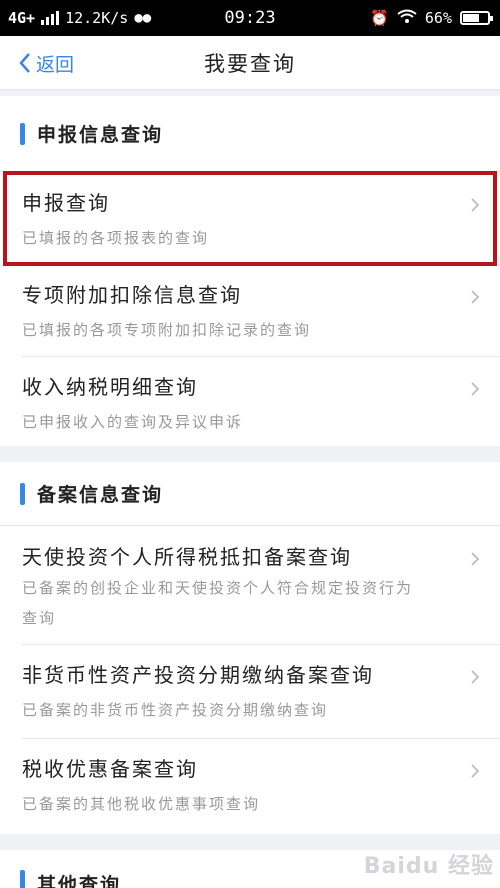 Image resolution: width=500 pixels, height=888 pixels. I want to click on item-title: 税收优惠备案查询, so click(110, 769).